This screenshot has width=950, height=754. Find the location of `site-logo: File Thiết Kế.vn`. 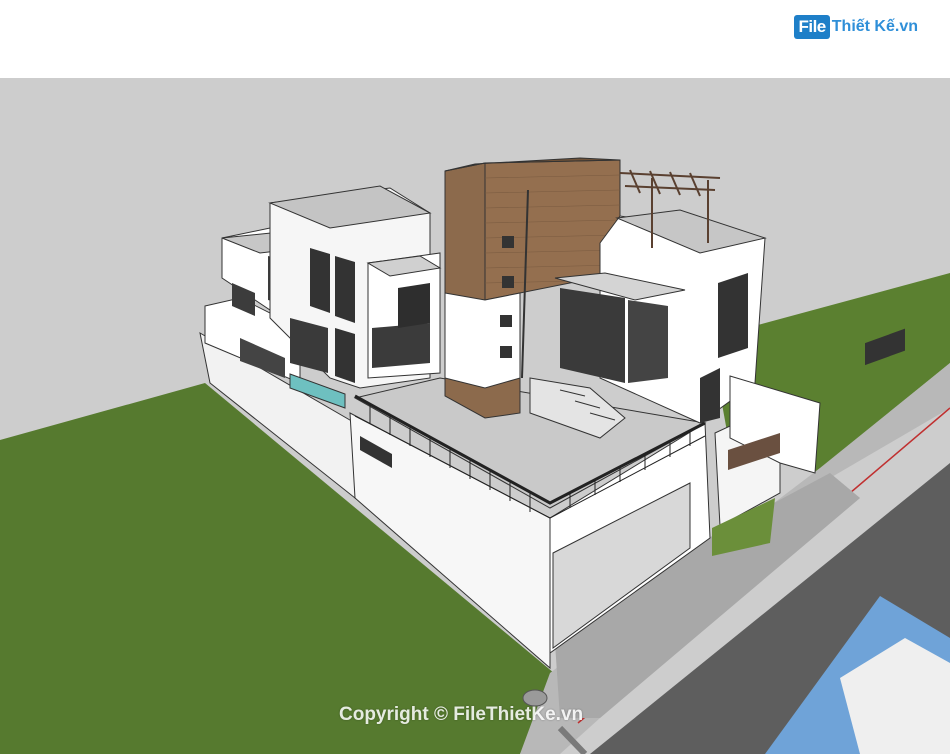

site-logo: File Thiết Kế.vn is located at coordinates (856, 27).